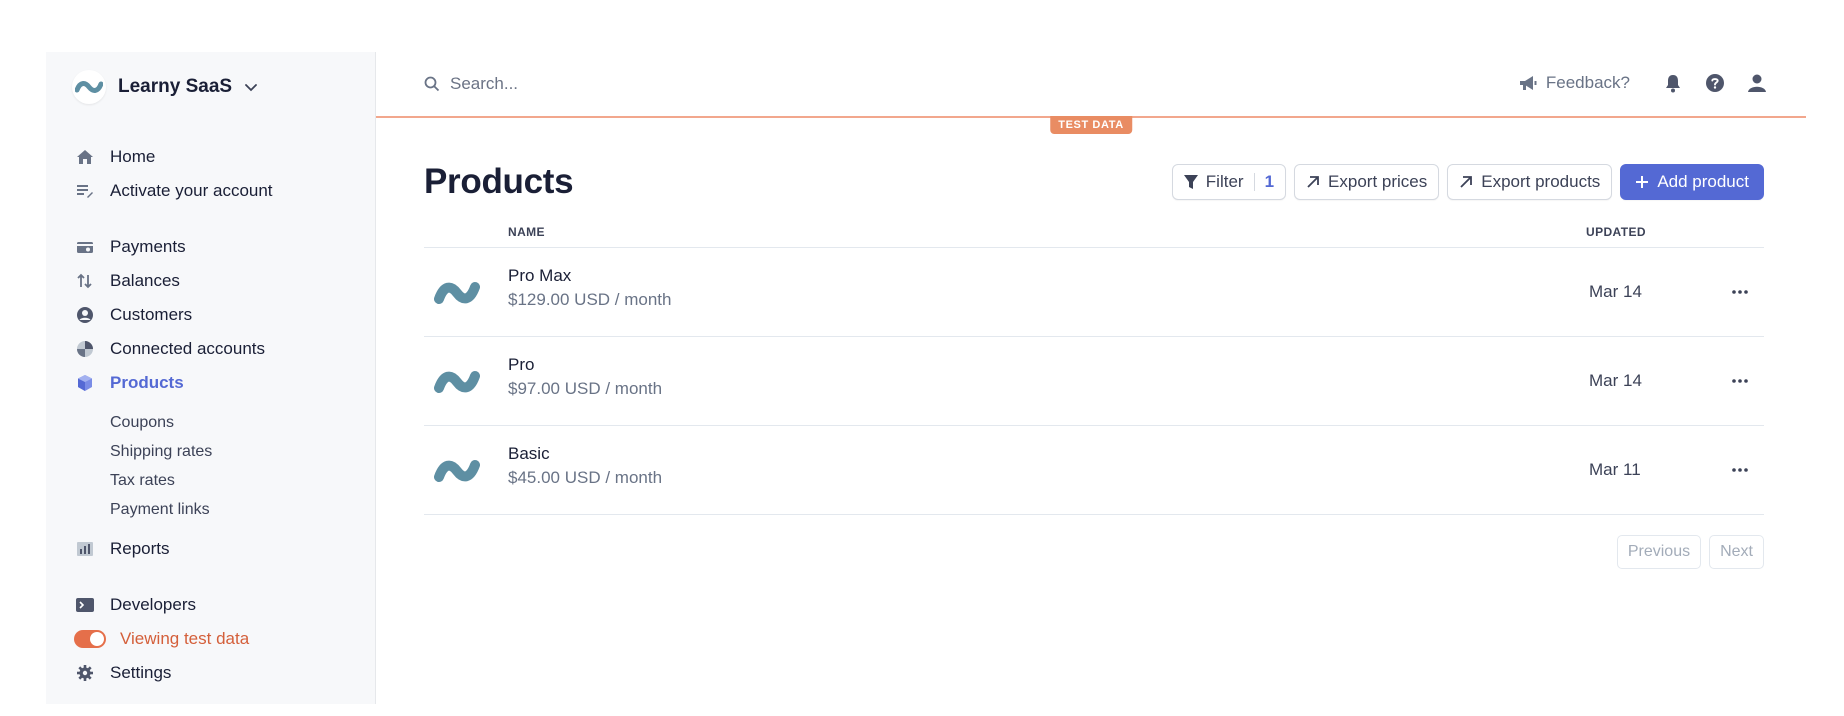  I want to click on table-row: Pro $97.00 USD / month Mar 14, so click(1094, 381).